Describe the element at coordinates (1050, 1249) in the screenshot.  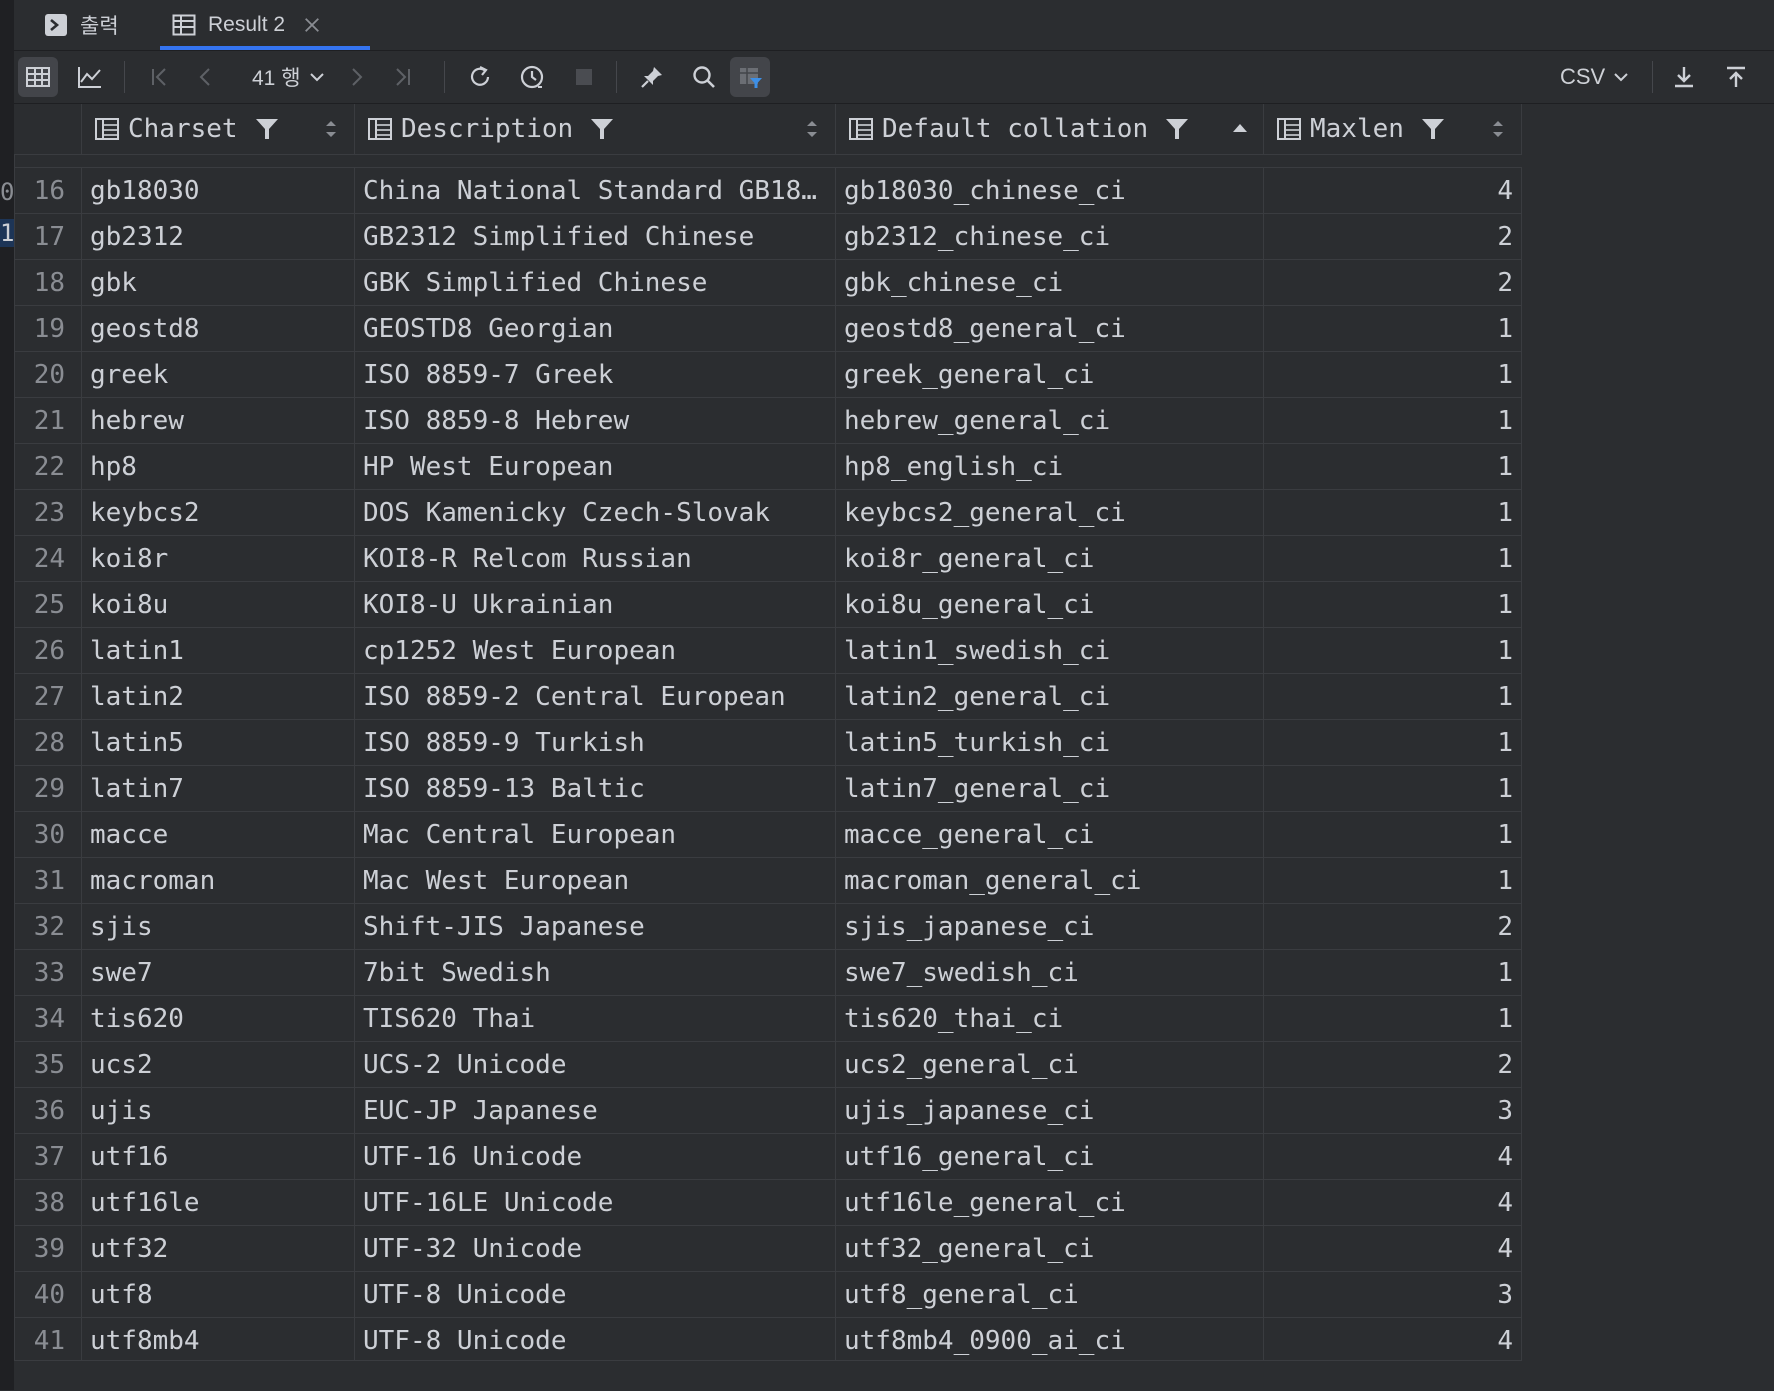
I see `default-collation-cell: utf32_general_ci` at that location.